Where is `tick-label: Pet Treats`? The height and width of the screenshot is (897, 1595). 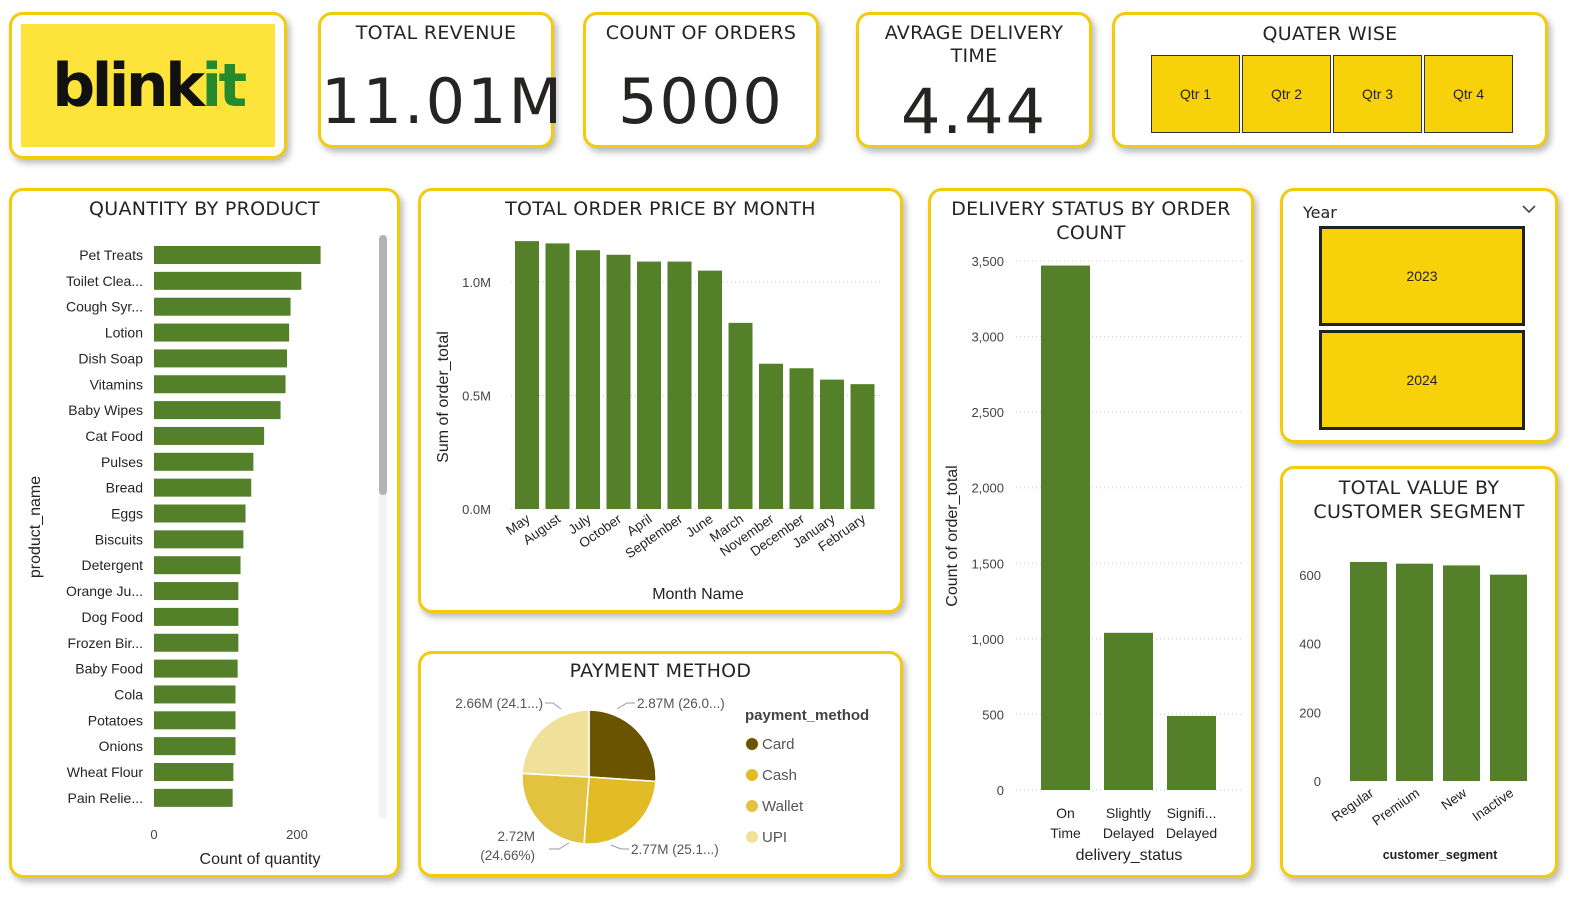 tick-label: Pet Treats is located at coordinates (111, 255).